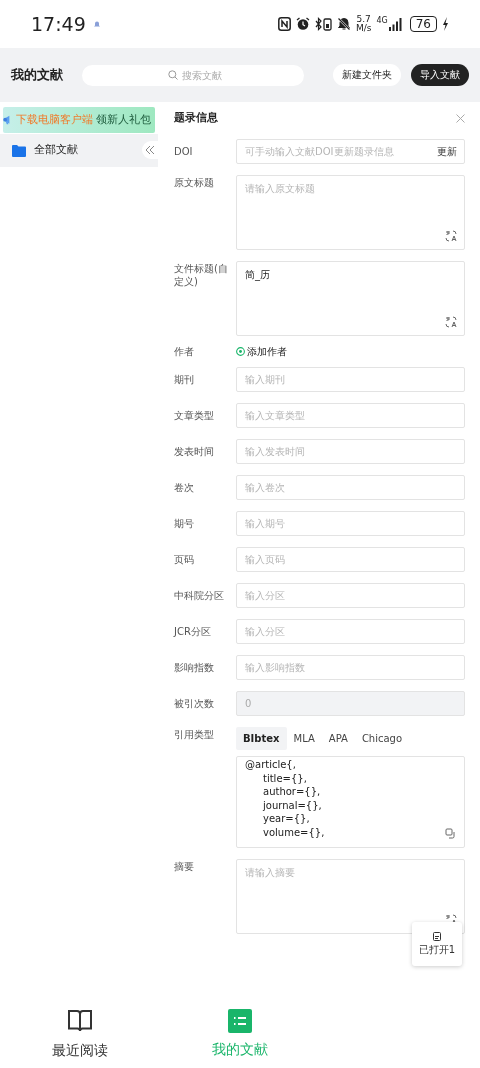 Image resolution: width=480 pixels, height=1068 pixels. What do you see at coordinates (270, 765) in the screenshot?
I see `code-line: @article{,` at bounding box center [270, 765].